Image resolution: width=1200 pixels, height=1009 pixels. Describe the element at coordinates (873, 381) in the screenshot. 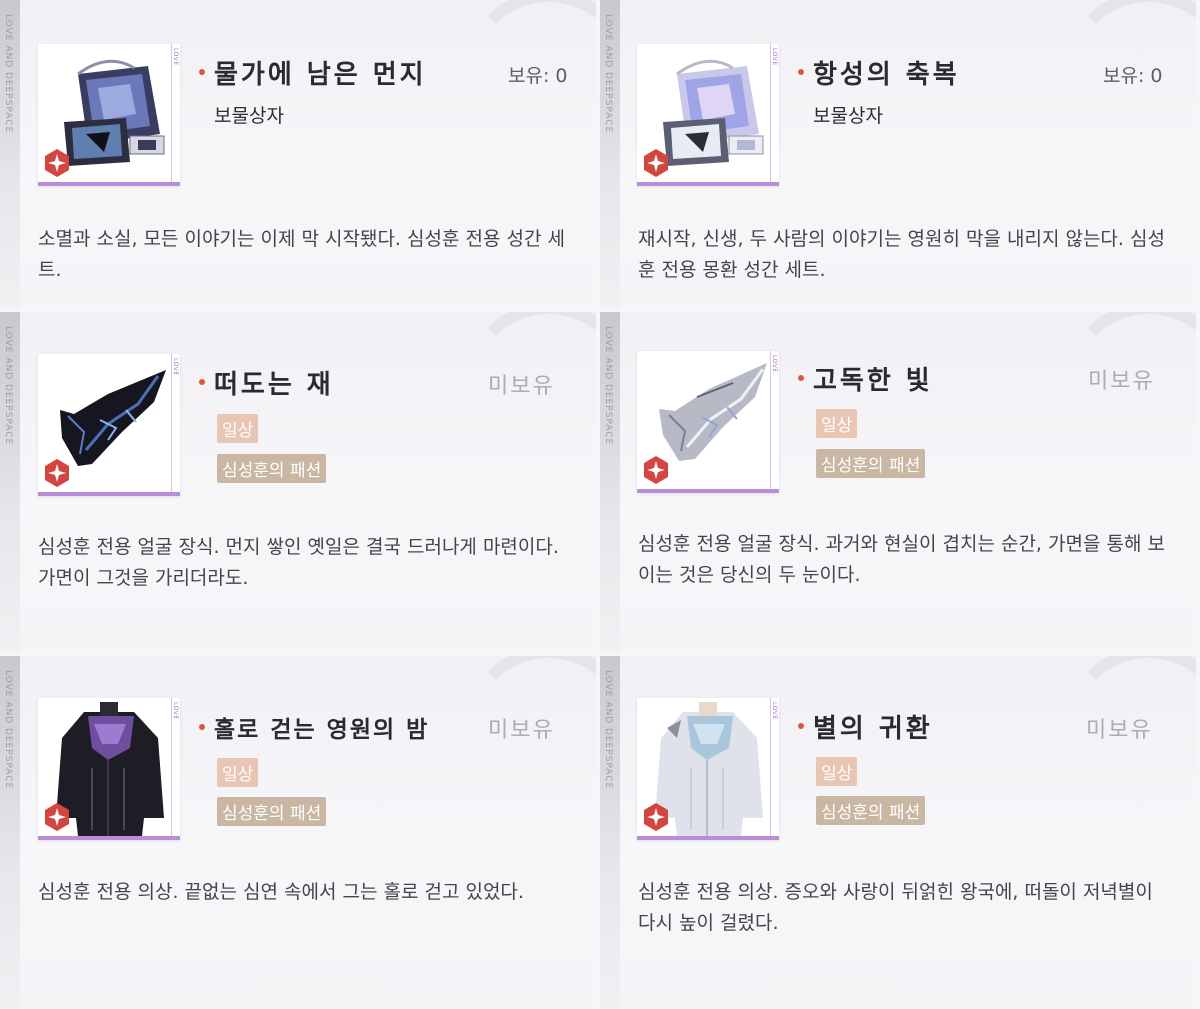

I see `item-title: 고독한 빛` at that location.